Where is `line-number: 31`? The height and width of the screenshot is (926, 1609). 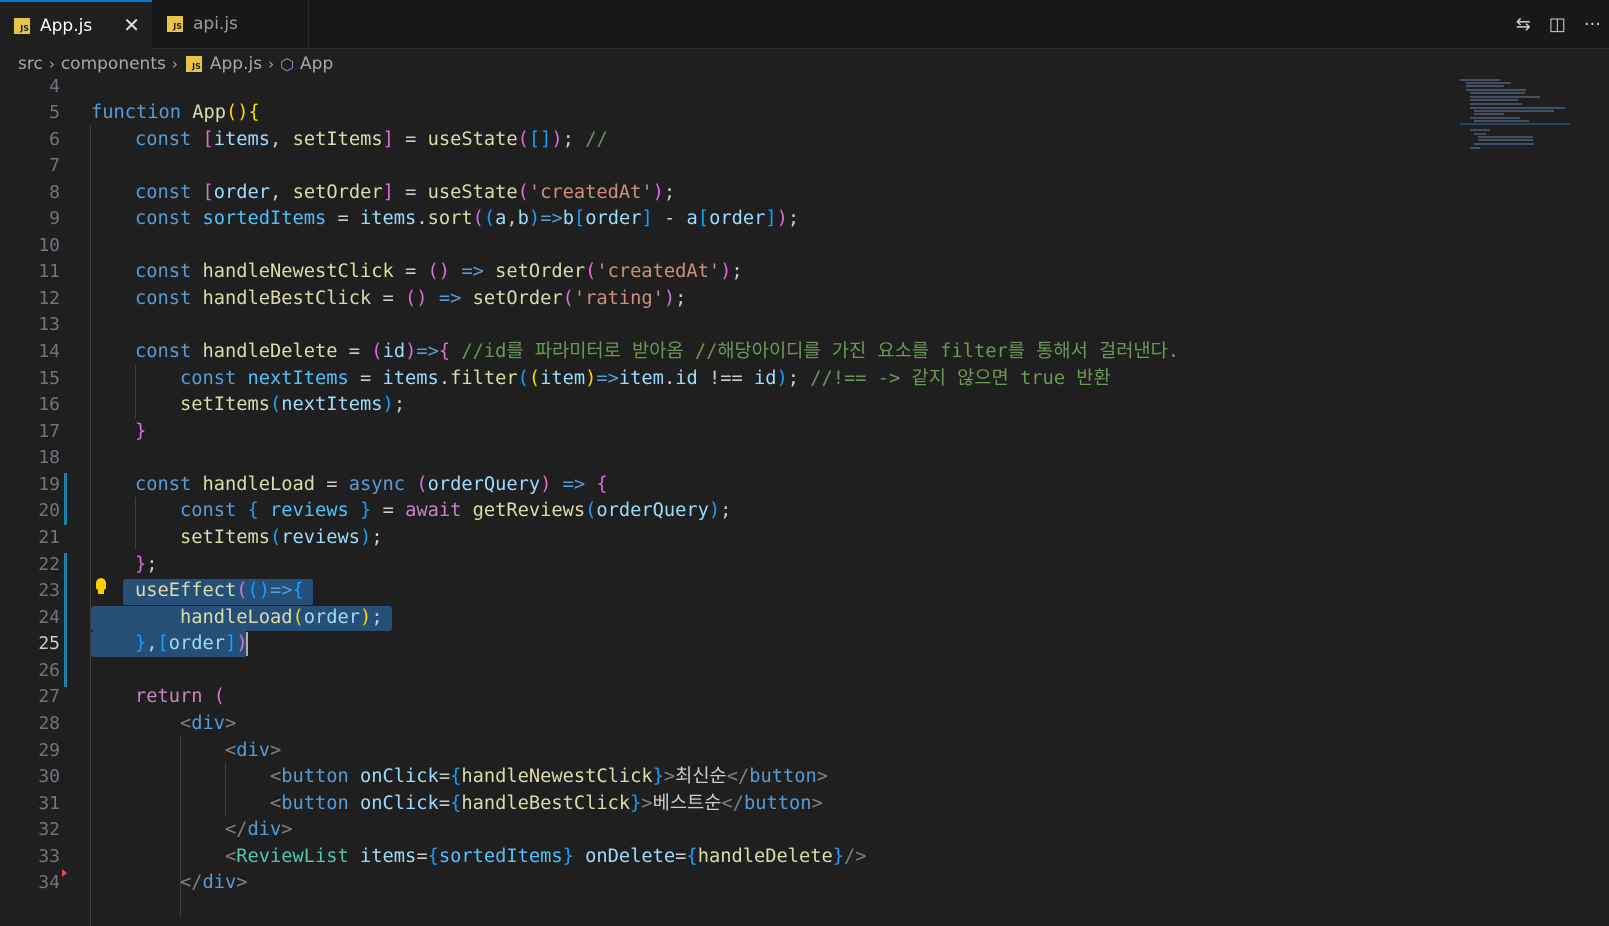
line-number: 31 is located at coordinates (49, 803).